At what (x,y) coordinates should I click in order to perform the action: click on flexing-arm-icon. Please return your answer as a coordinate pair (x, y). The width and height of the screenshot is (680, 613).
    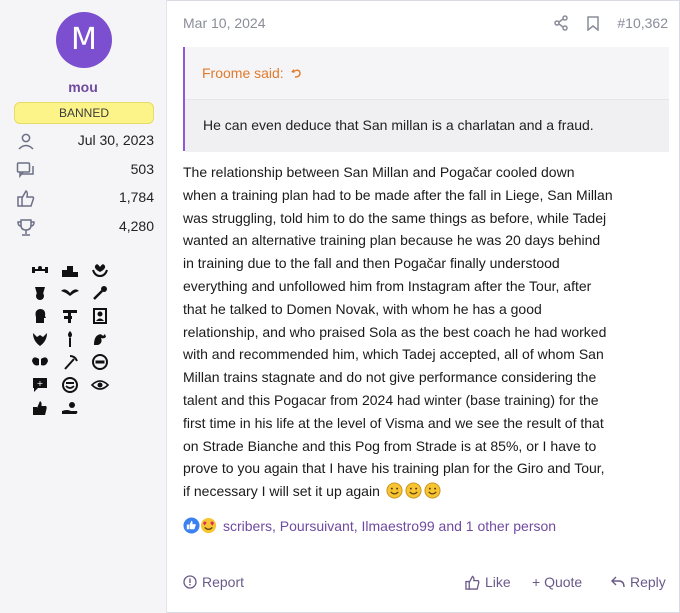
    Looking at the image, I should click on (100, 338).